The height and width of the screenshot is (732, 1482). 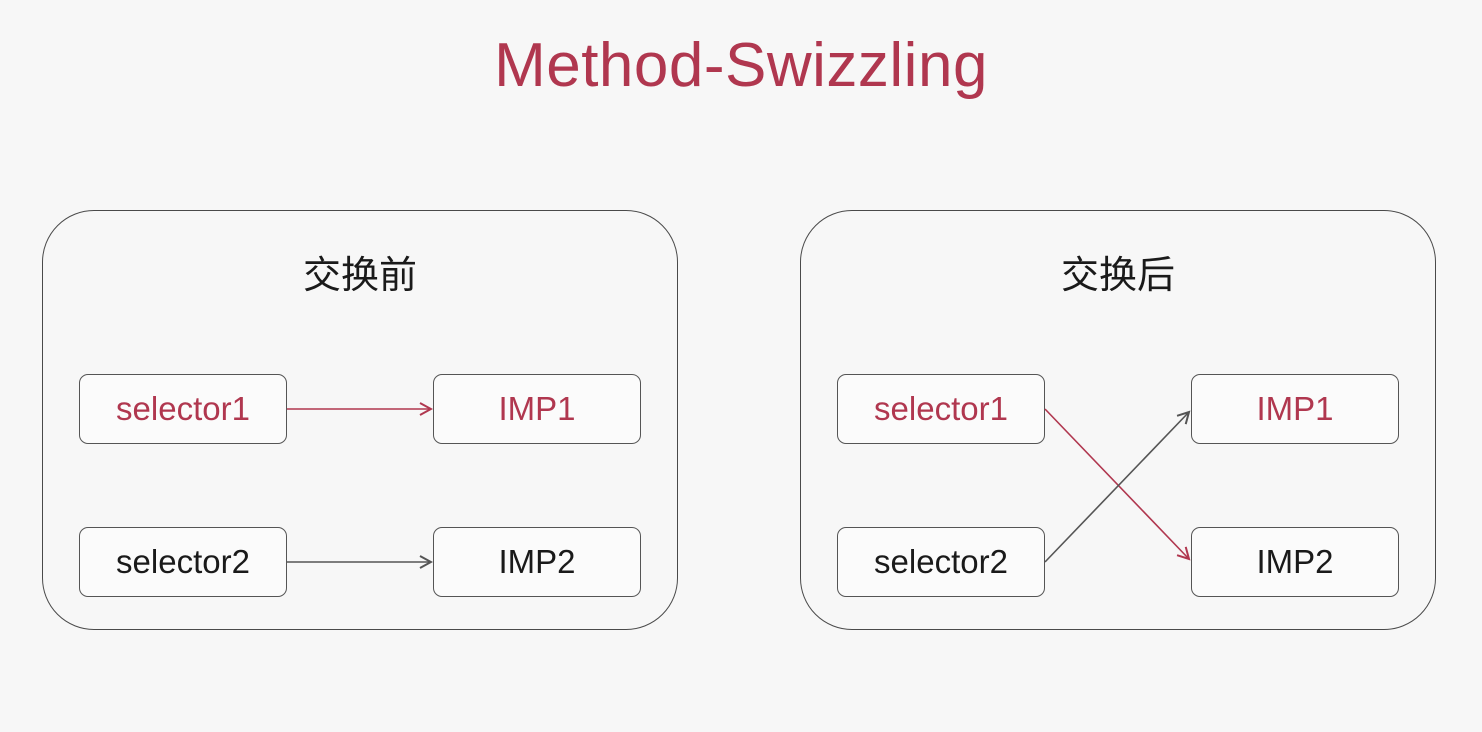 What do you see at coordinates (1116, 487) in the screenshot?
I see `after-arrow-selector2-to-imp1` at bounding box center [1116, 487].